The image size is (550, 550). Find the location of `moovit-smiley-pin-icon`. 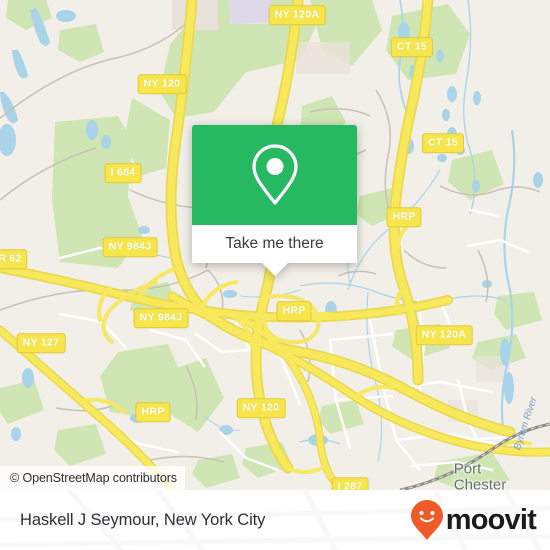

moovit-smiley-pin-icon is located at coordinates (426, 520).